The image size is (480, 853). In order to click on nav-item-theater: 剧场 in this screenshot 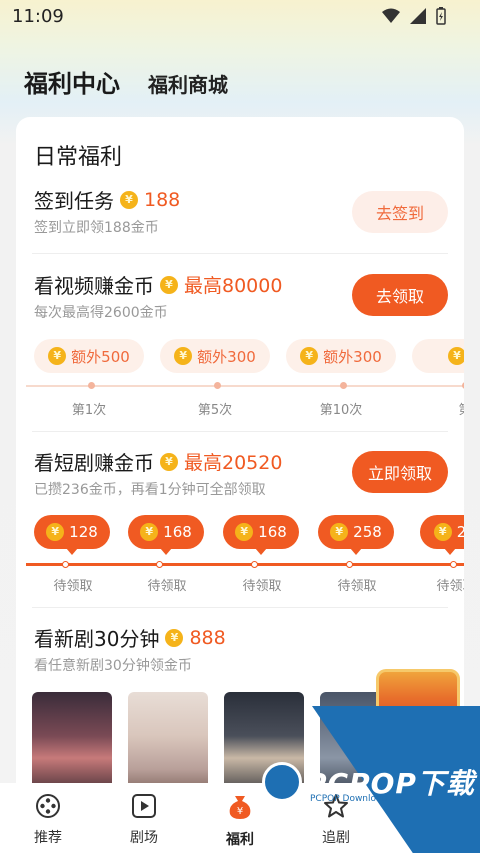, I will do `click(144, 820)`.